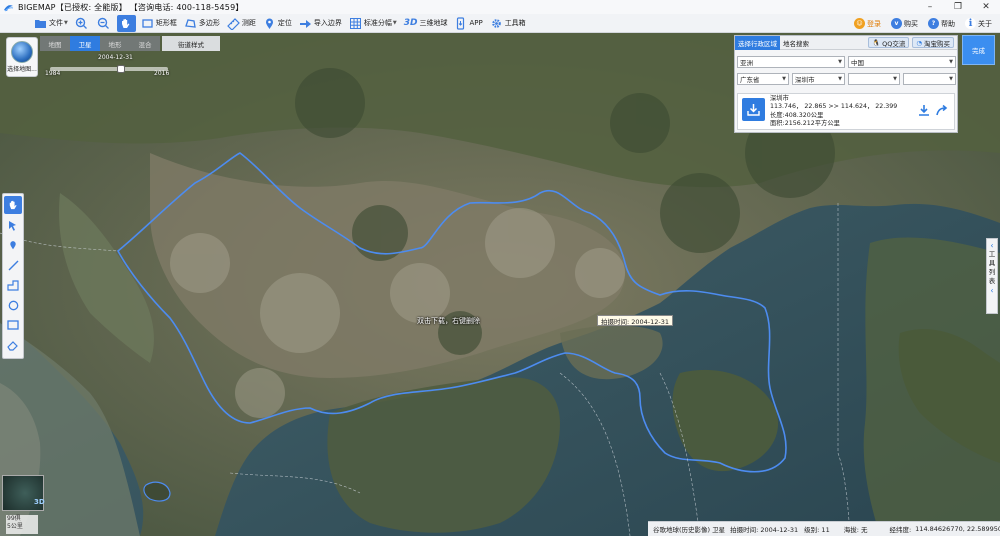 This screenshot has height=536, width=1000. What do you see at coordinates (900, 530) in the screenshot?
I see `status-coords-label: 经纬度:` at bounding box center [900, 530].